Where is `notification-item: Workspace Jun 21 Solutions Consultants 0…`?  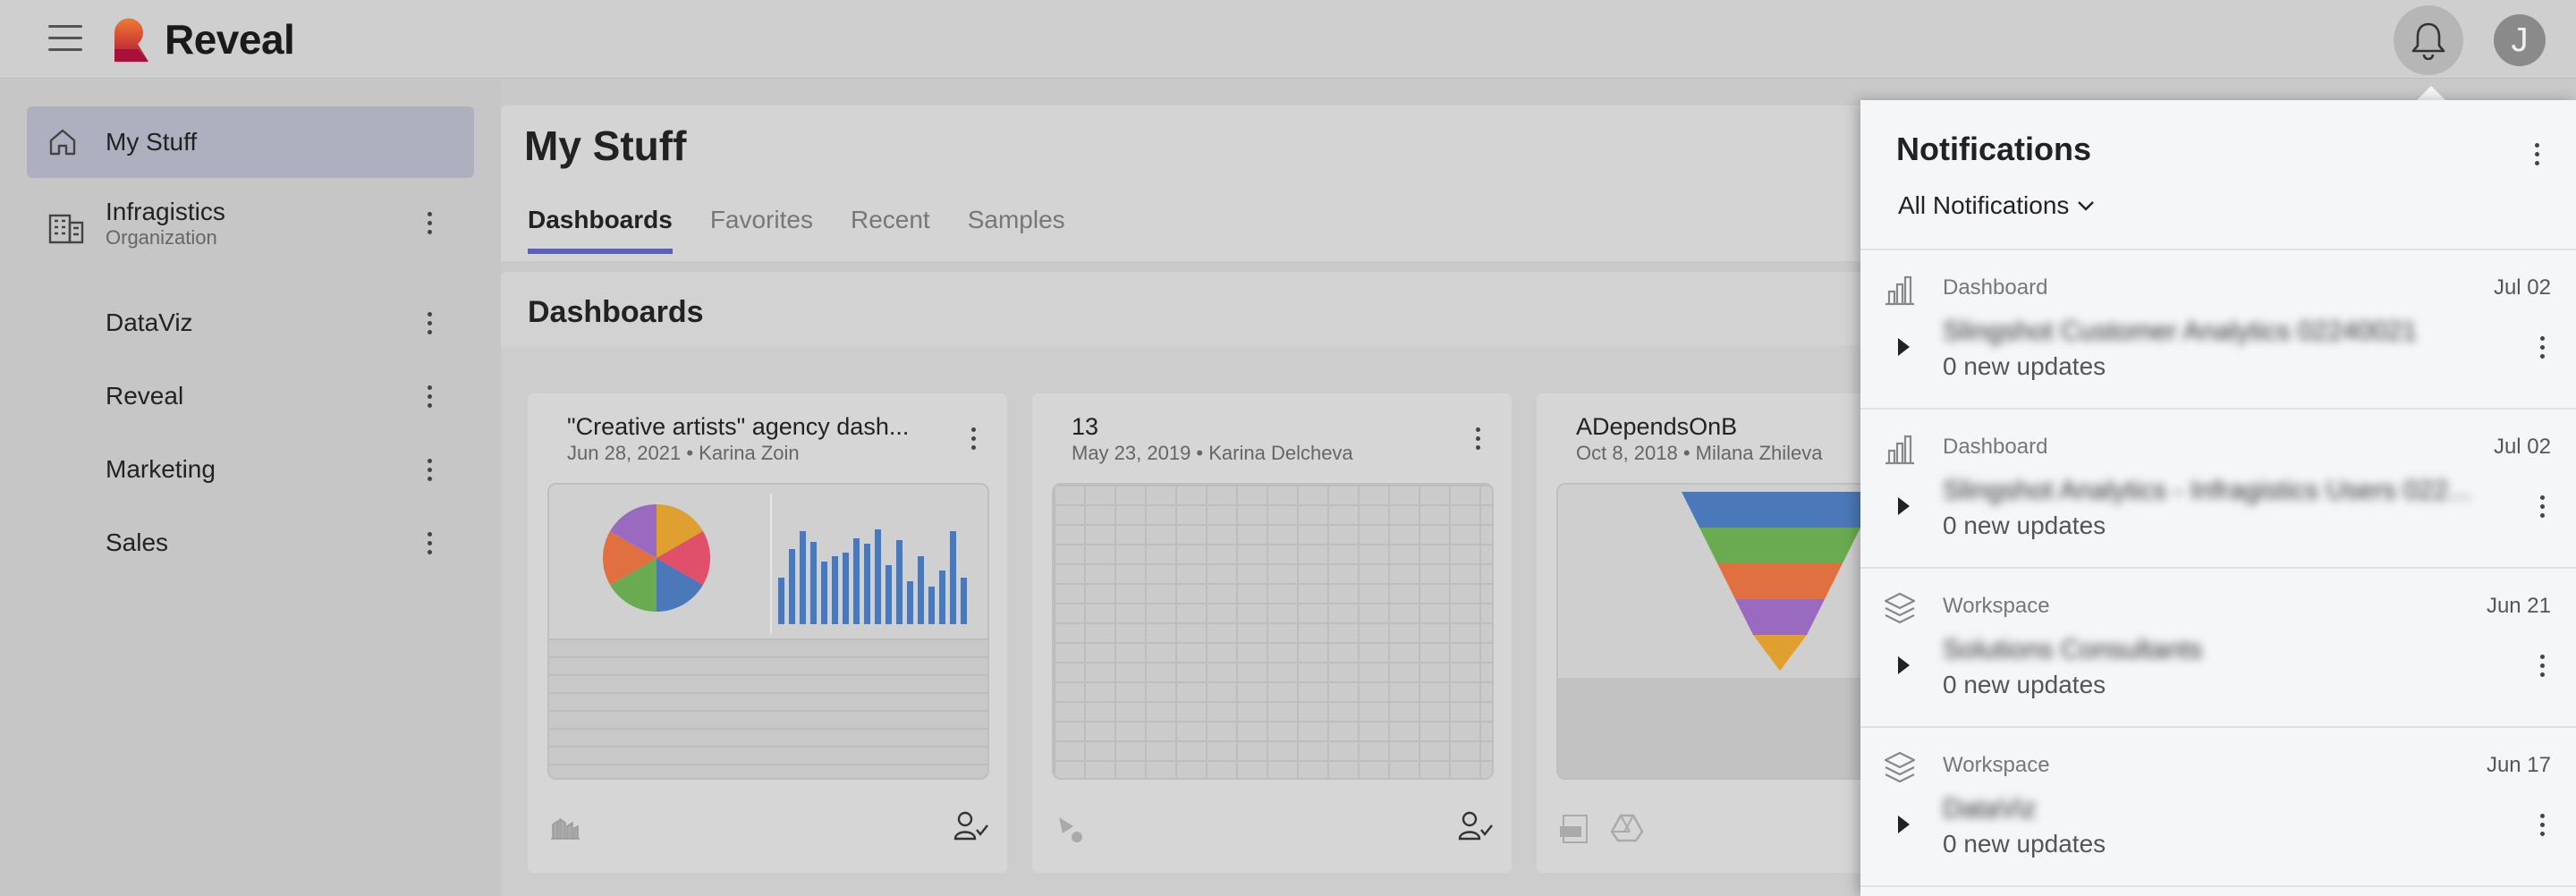 notification-item: Workspace Jun 21 Solutions Consultants 0… is located at coordinates (2218, 648).